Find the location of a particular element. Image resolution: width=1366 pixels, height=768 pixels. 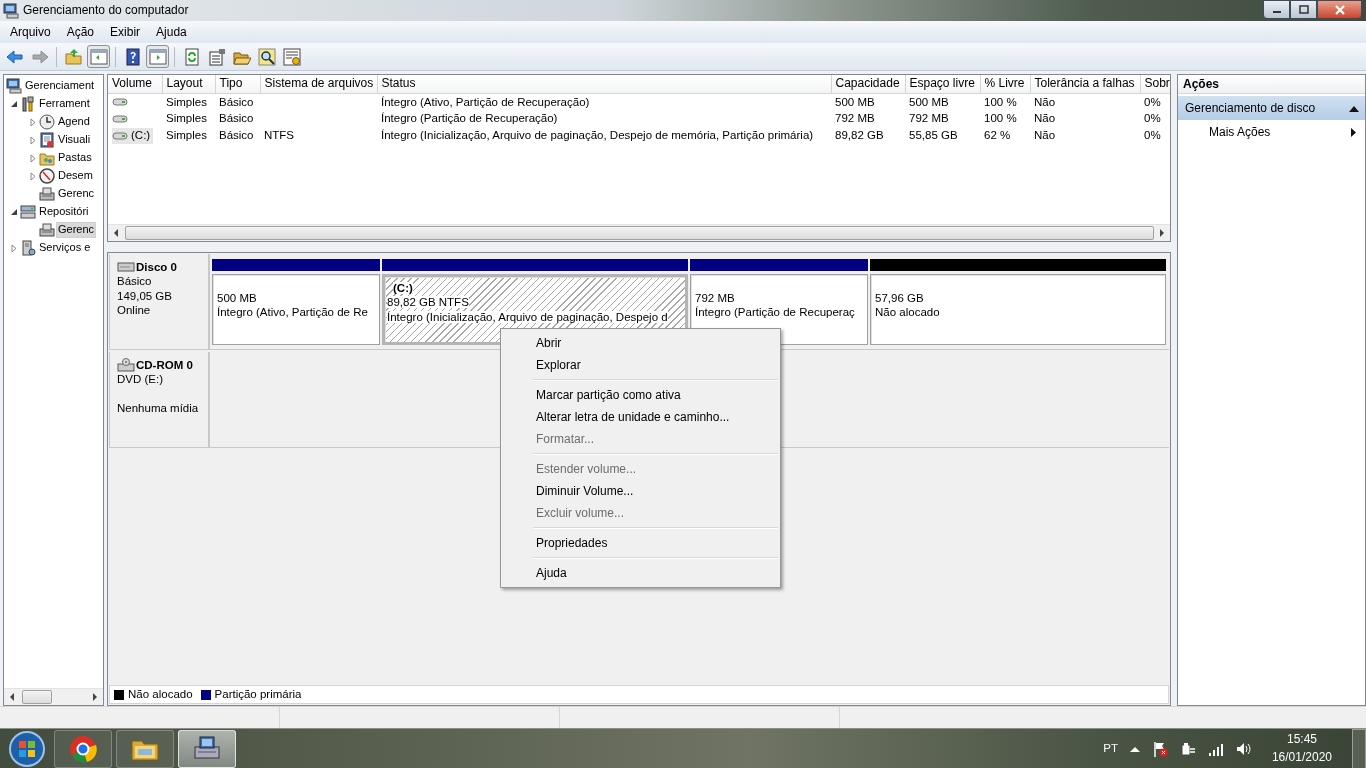

table-cell: 62 % is located at coordinates (997, 135).